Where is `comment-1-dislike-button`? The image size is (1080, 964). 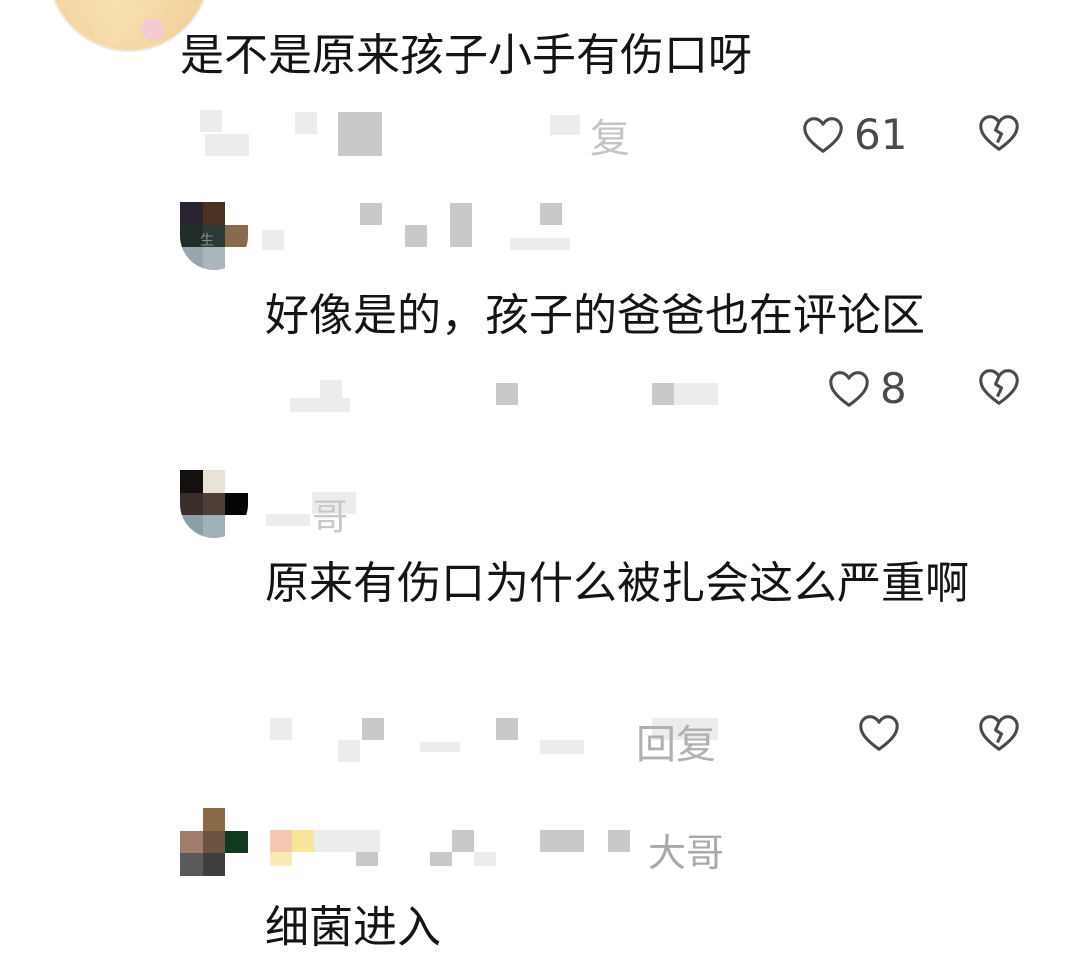 comment-1-dislike-button is located at coordinates (999, 133).